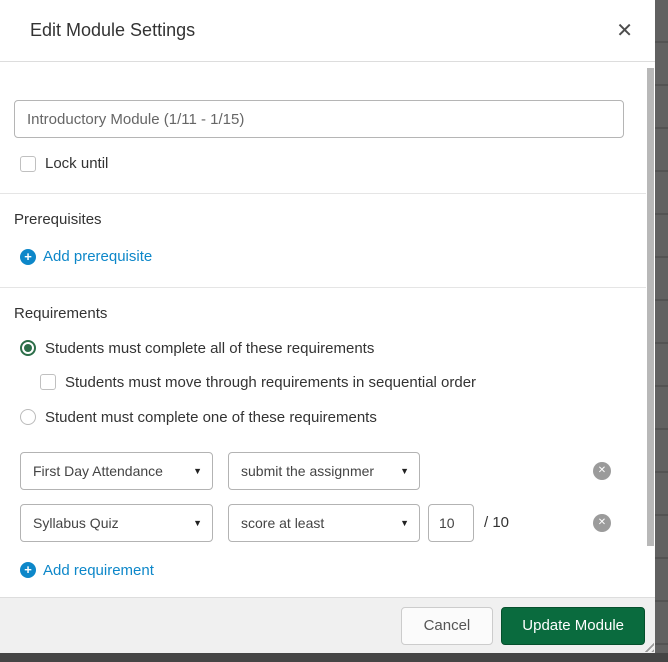  What do you see at coordinates (98, 470) in the screenshot?
I see `requirement-item-value: First Day Attendance` at bounding box center [98, 470].